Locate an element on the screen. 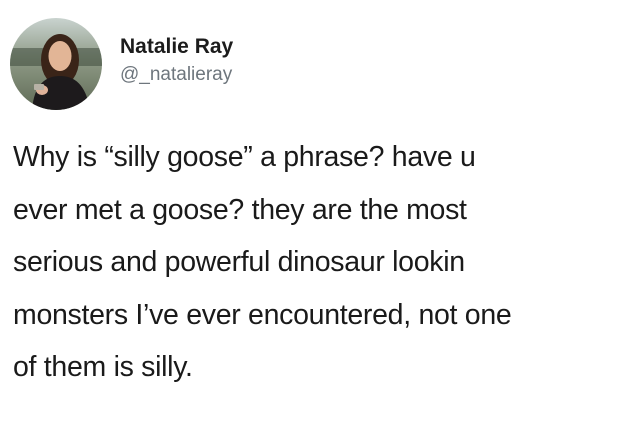 This screenshot has height=421, width=640. avatar is located at coordinates (56, 64).